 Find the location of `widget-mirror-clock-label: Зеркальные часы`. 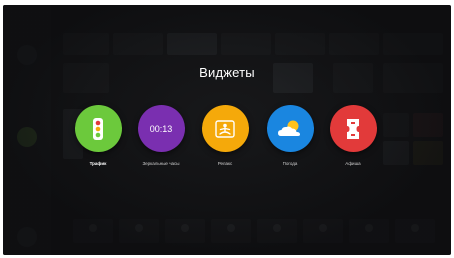

widget-mirror-clock-label: Зеркальные часы is located at coordinates (161, 163).